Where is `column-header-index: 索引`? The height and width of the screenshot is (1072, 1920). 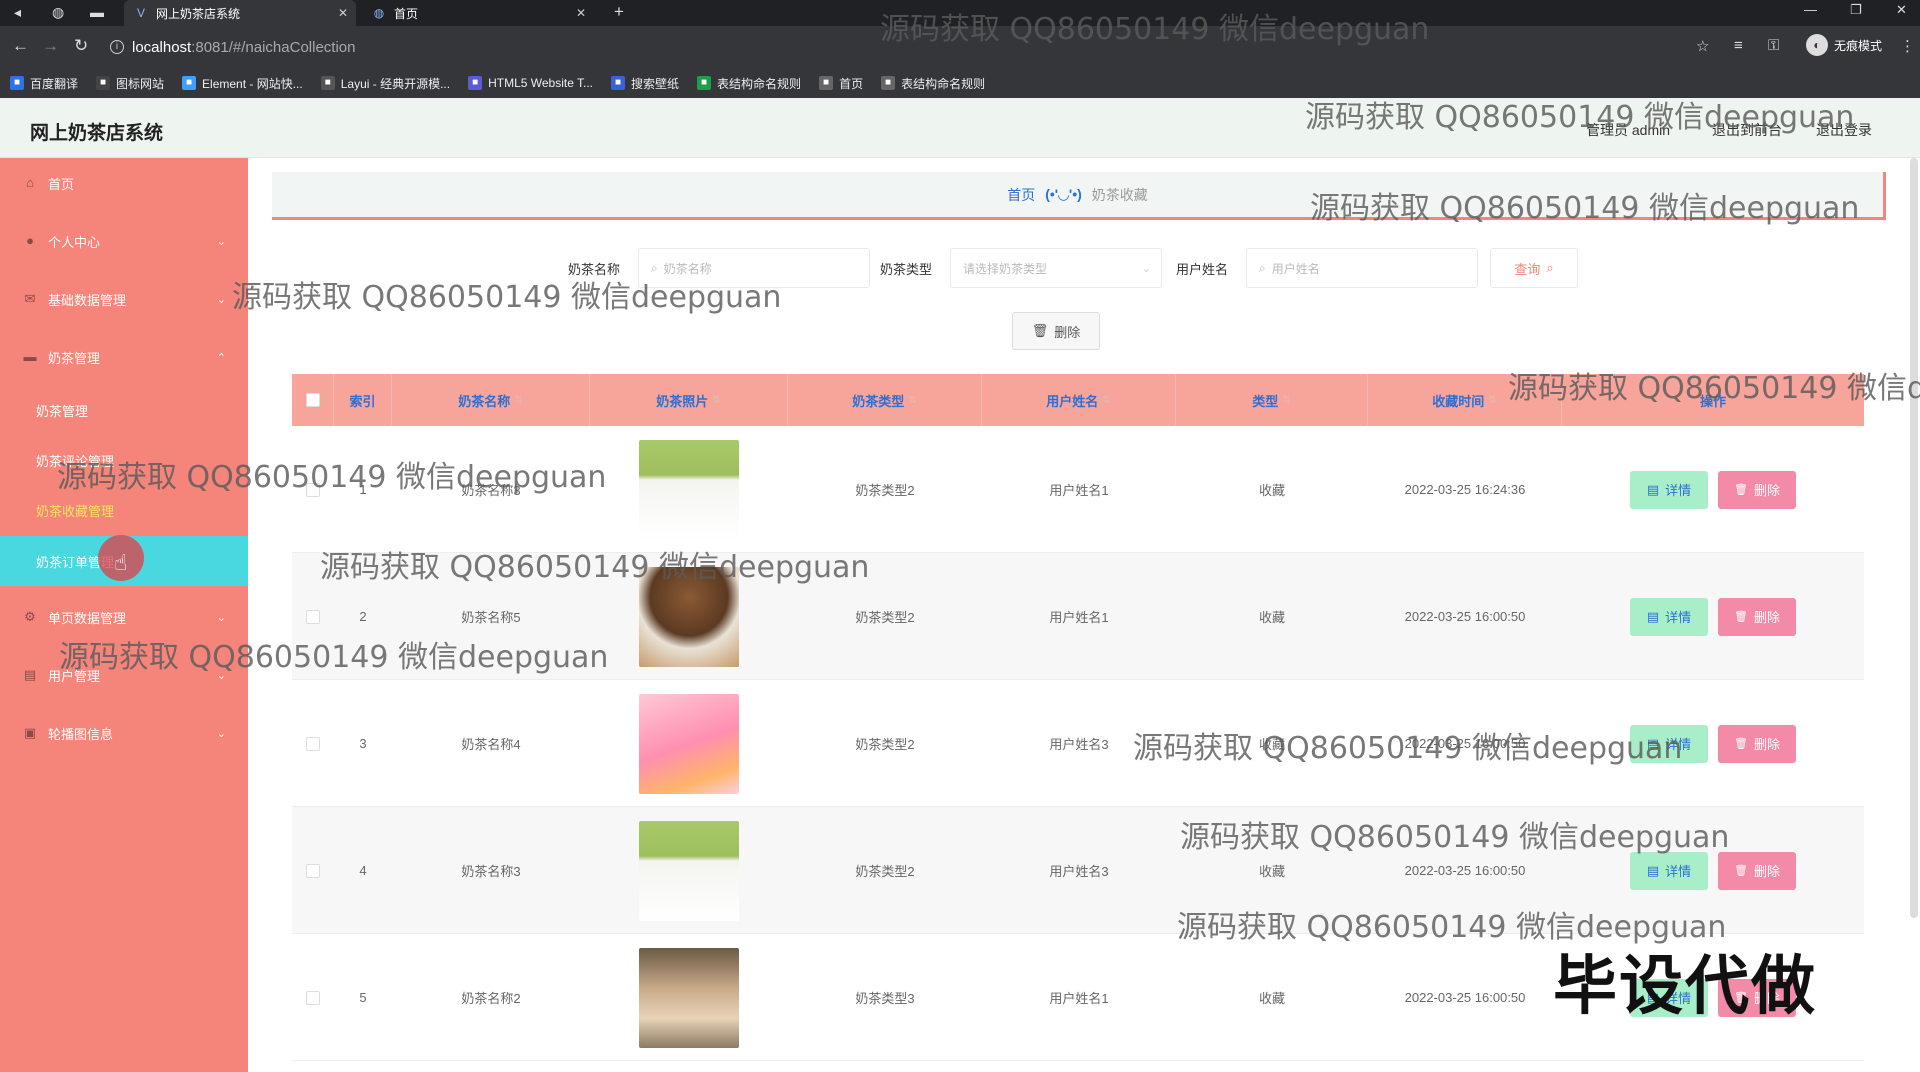 column-header-index: 索引 is located at coordinates (363, 400).